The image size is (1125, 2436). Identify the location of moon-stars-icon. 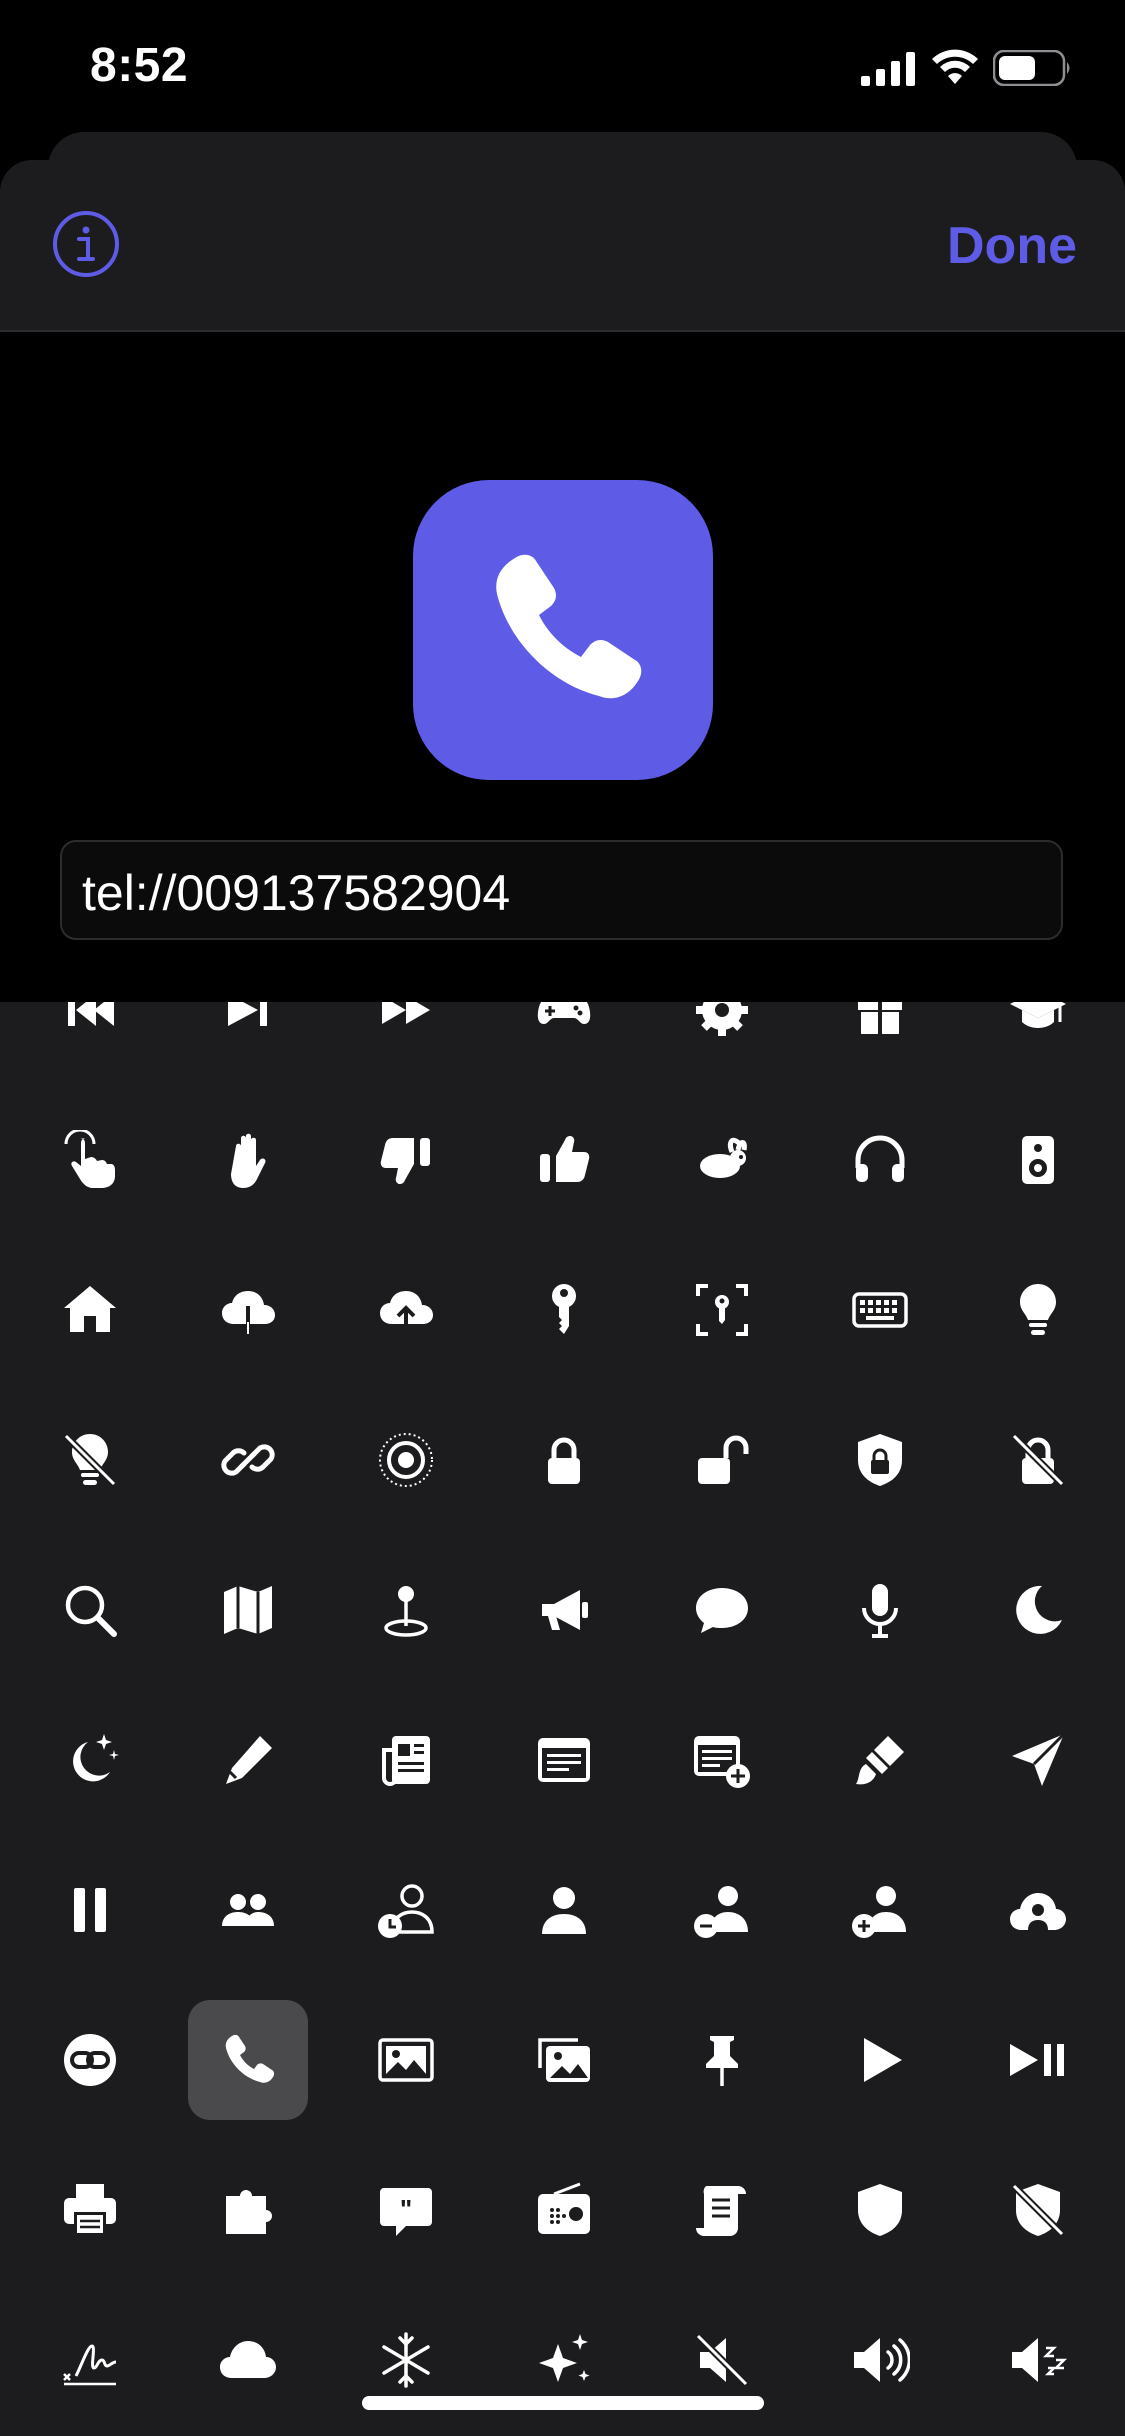
(90, 1760).